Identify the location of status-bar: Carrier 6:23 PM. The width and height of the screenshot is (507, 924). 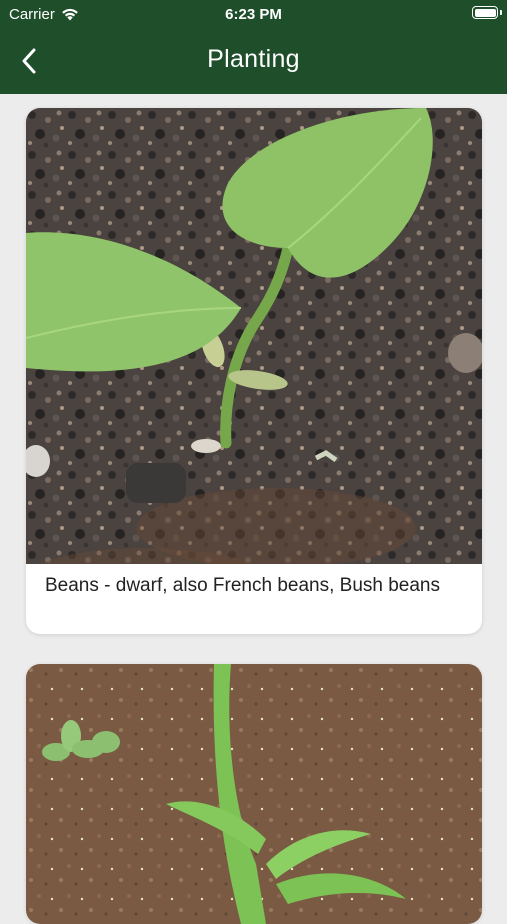
(253, 14).